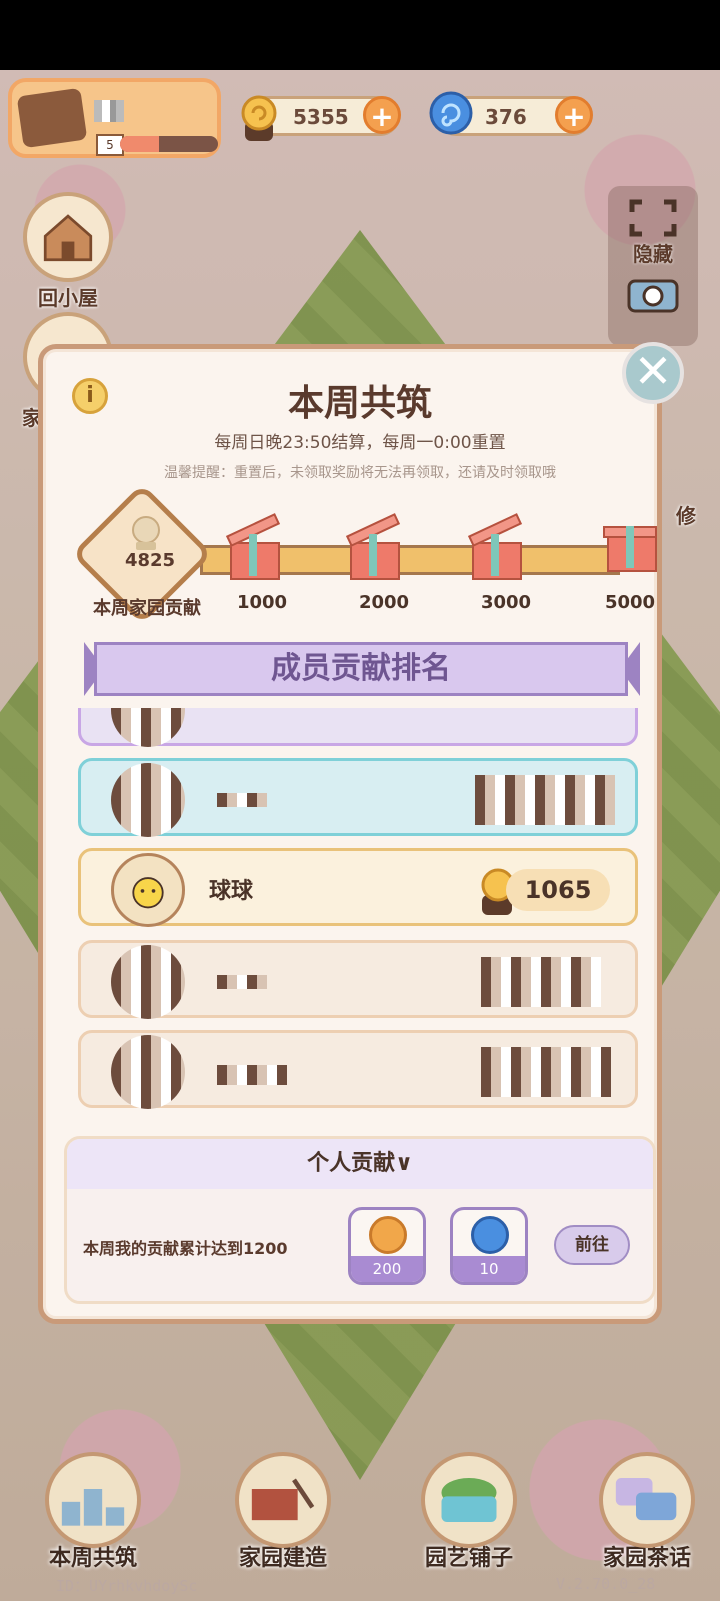 The width and height of the screenshot is (720, 1601). I want to click on reward-coin-amount: 200, so click(387, 1269).